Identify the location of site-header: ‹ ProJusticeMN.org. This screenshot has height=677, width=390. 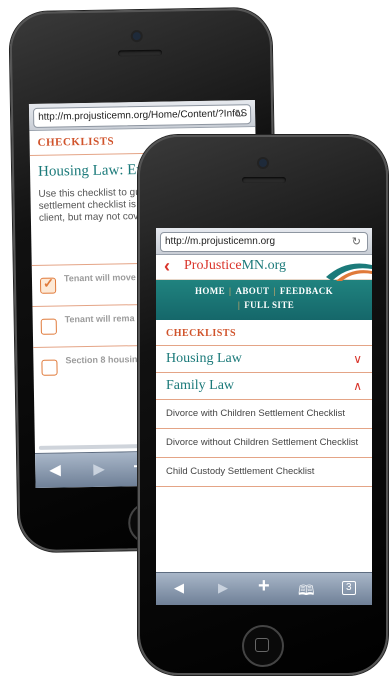
(264, 268).